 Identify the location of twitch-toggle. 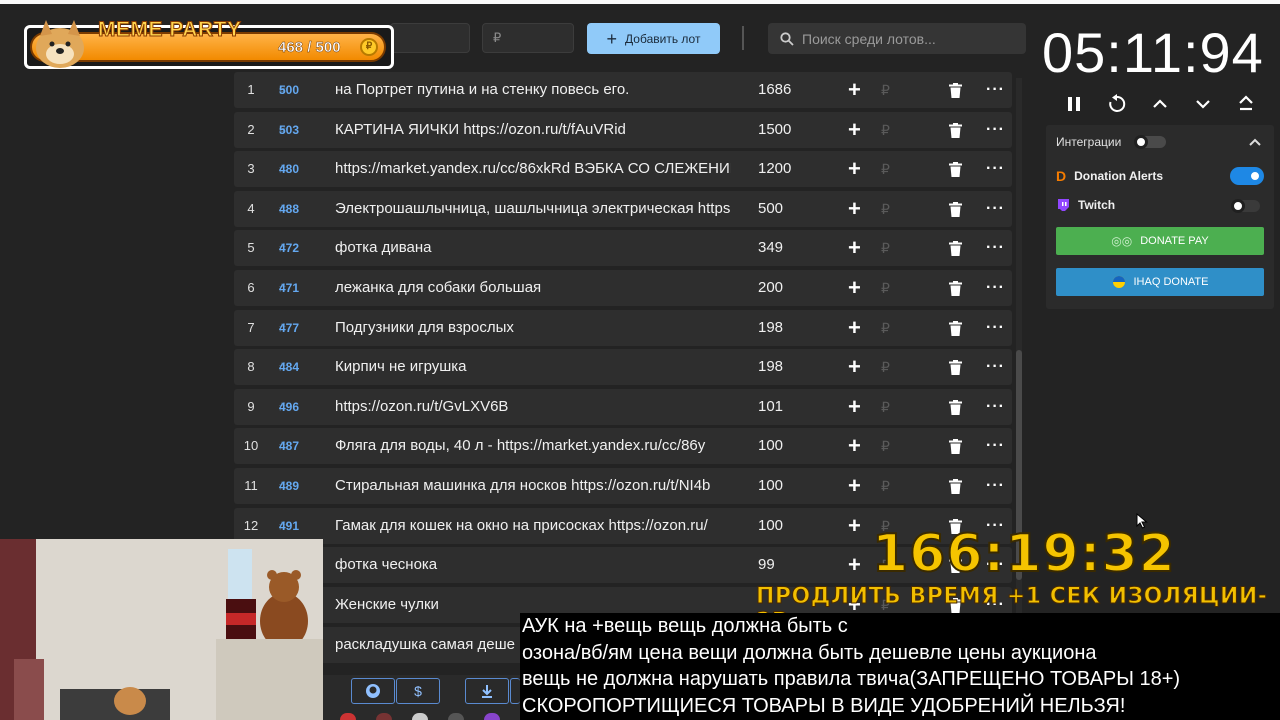
(1245, 206).